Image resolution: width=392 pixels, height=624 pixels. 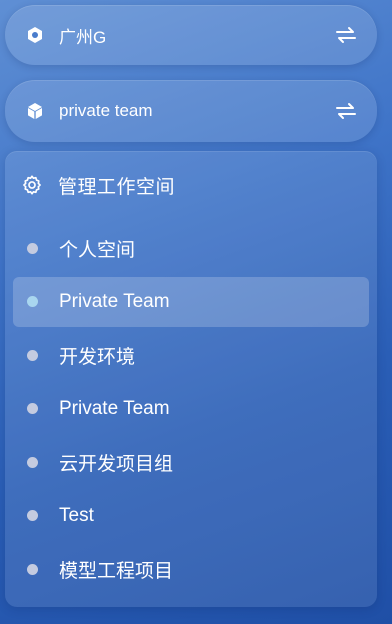 I want to click on region-selector: 广州G, so click(x=191, y=35).